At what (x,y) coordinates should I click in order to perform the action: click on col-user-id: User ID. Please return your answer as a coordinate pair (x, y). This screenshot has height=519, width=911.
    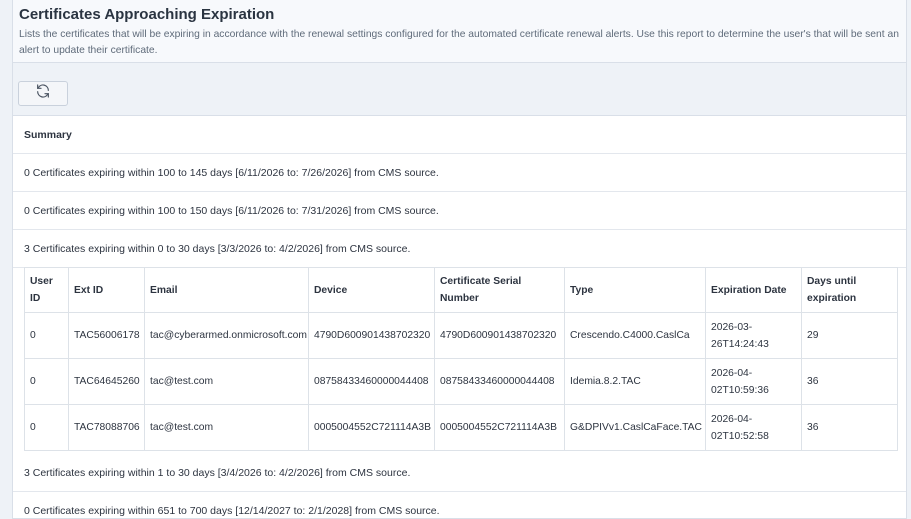
    Looking at the image, I should click on (46, 290).